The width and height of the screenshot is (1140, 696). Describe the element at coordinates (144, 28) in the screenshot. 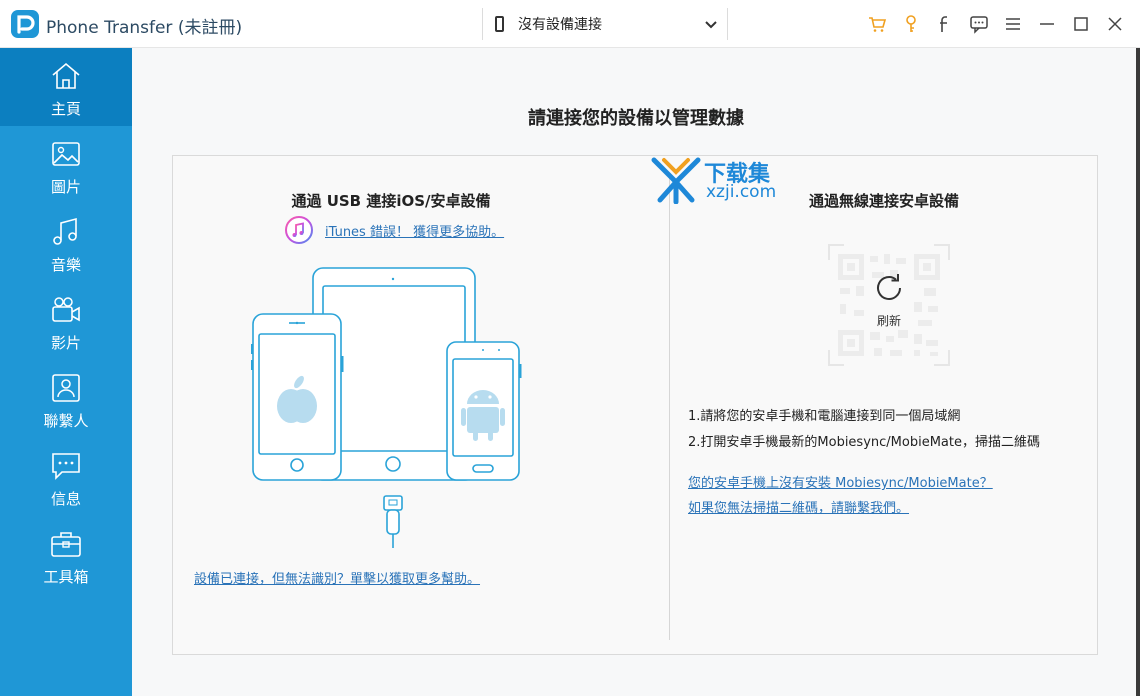

I see `app-title: Phone Transfer (未註冊)` at that location.